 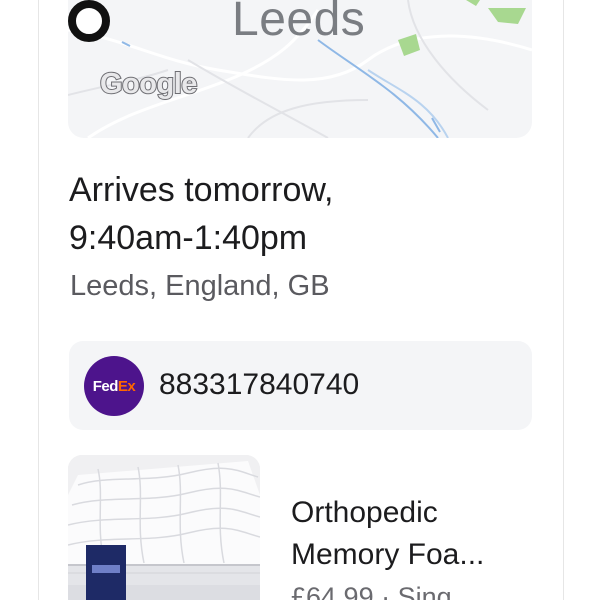 I want to click on delivery-location: Leeds, England, GB, so click(x=200, y=286).